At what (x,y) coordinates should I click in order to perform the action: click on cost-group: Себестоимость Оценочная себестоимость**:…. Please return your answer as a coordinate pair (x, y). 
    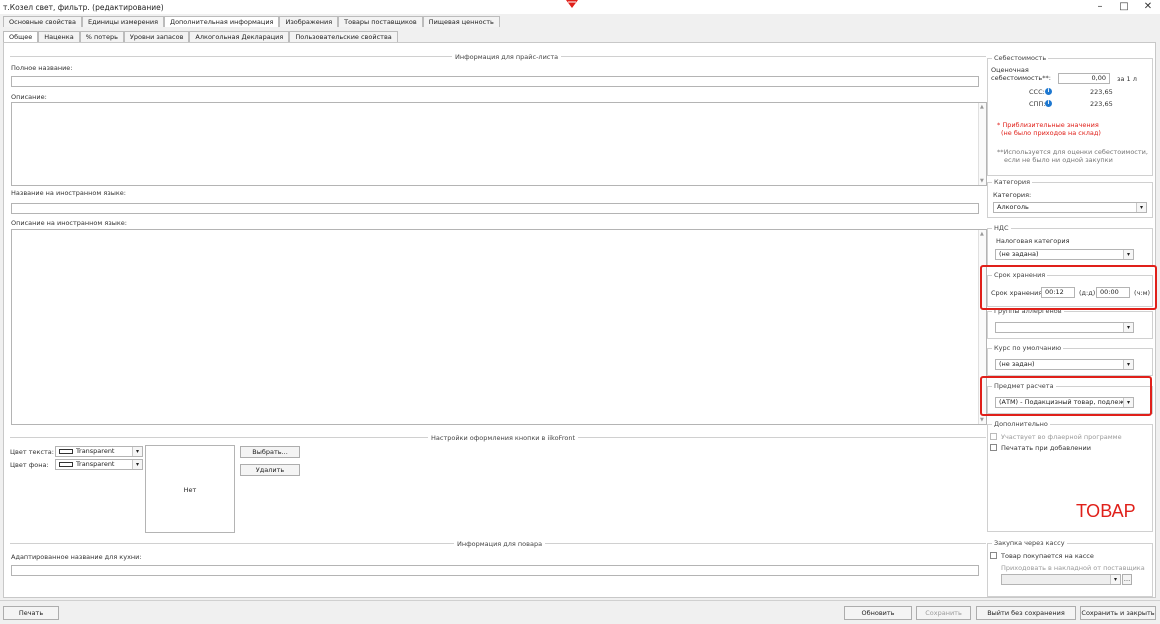
    Looking at the image, I should click on (1070, 115).